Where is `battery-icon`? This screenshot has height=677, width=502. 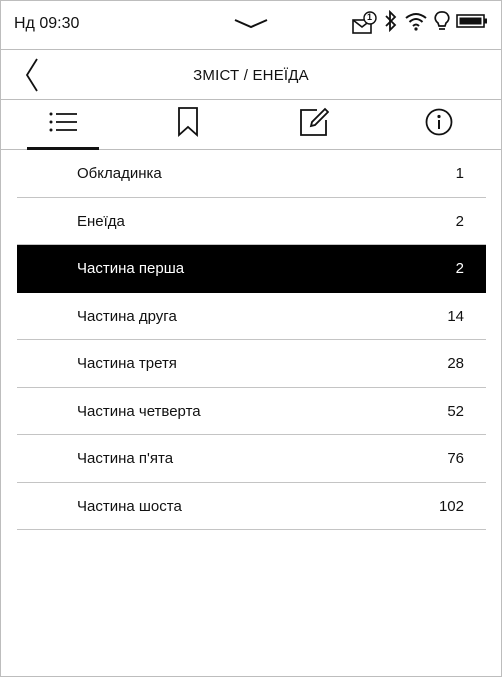
battery-icon is located at coordinates (472, 23).